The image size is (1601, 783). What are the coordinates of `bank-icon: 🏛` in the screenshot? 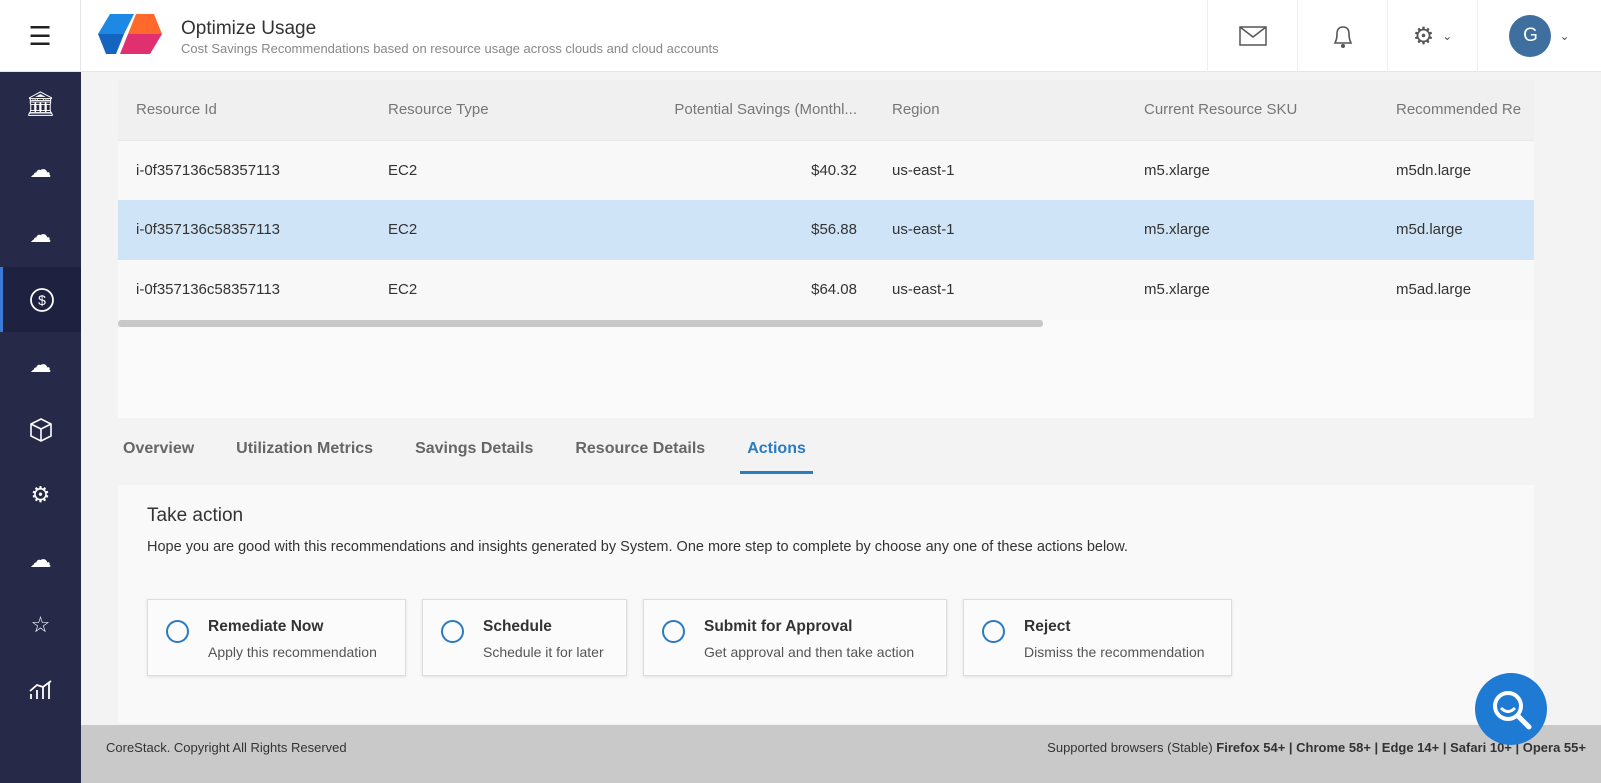 It's located at (40, 104).